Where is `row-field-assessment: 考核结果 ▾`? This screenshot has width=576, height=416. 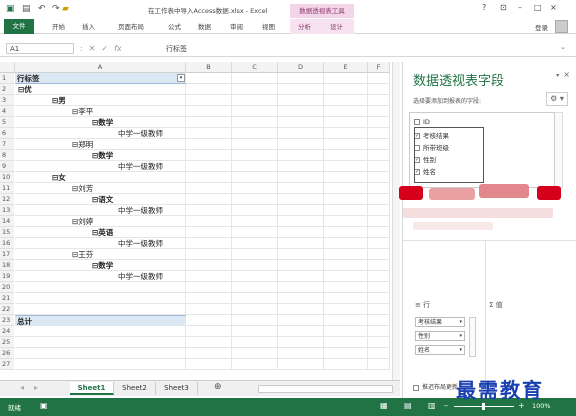
row-field-assessment: 考核结果 ▾ is located at coordinates (440, 322).